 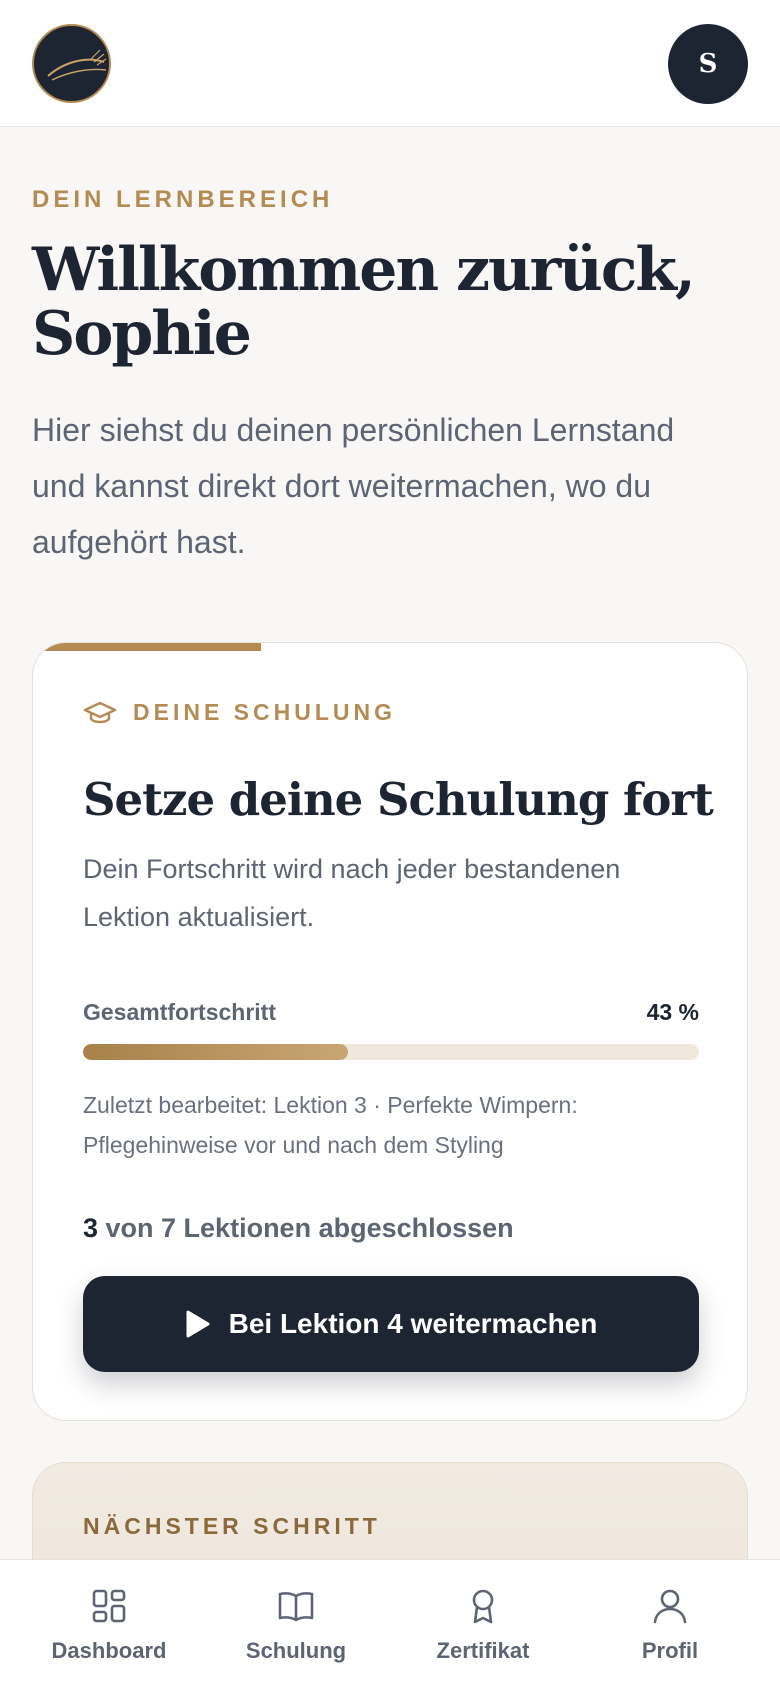 I want to click on nav-item-schulung: Schulung, so click(x=296, y=1625).